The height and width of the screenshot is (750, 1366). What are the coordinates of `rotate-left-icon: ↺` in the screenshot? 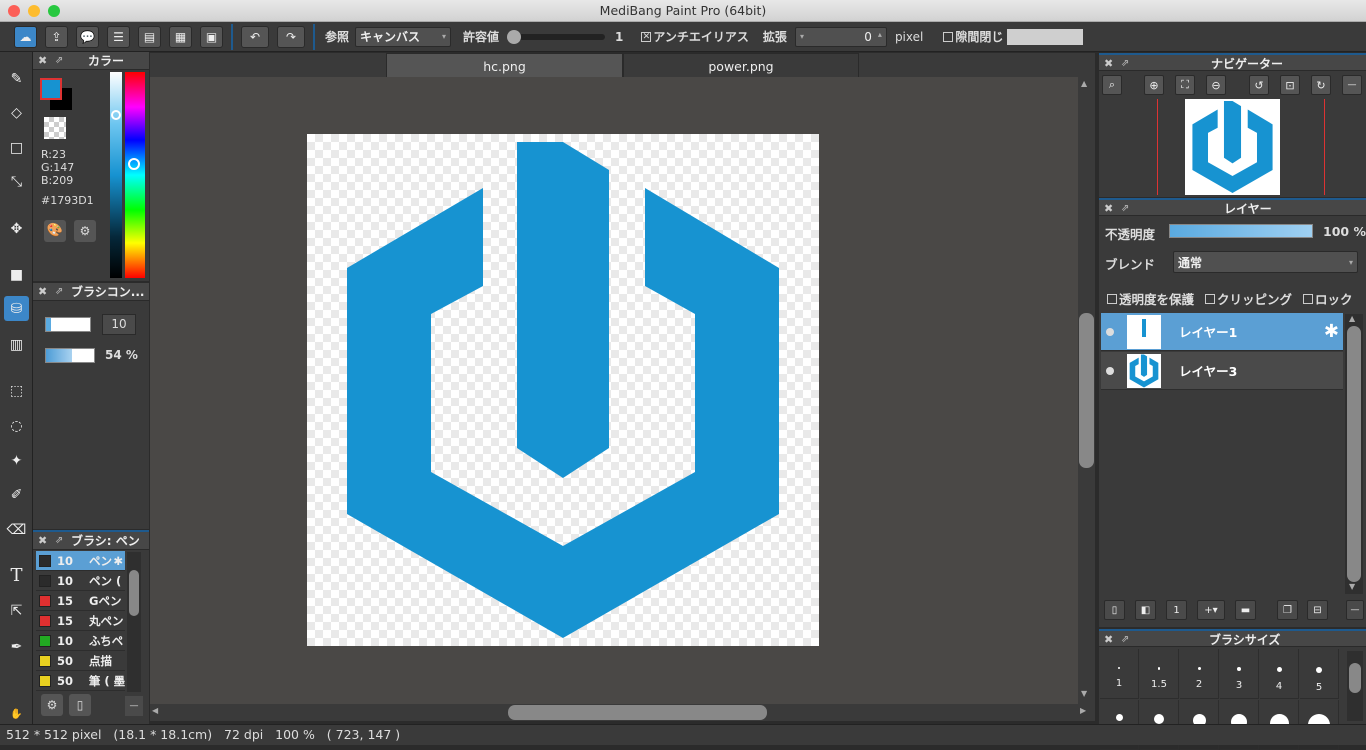 It's located at (1259, 85).